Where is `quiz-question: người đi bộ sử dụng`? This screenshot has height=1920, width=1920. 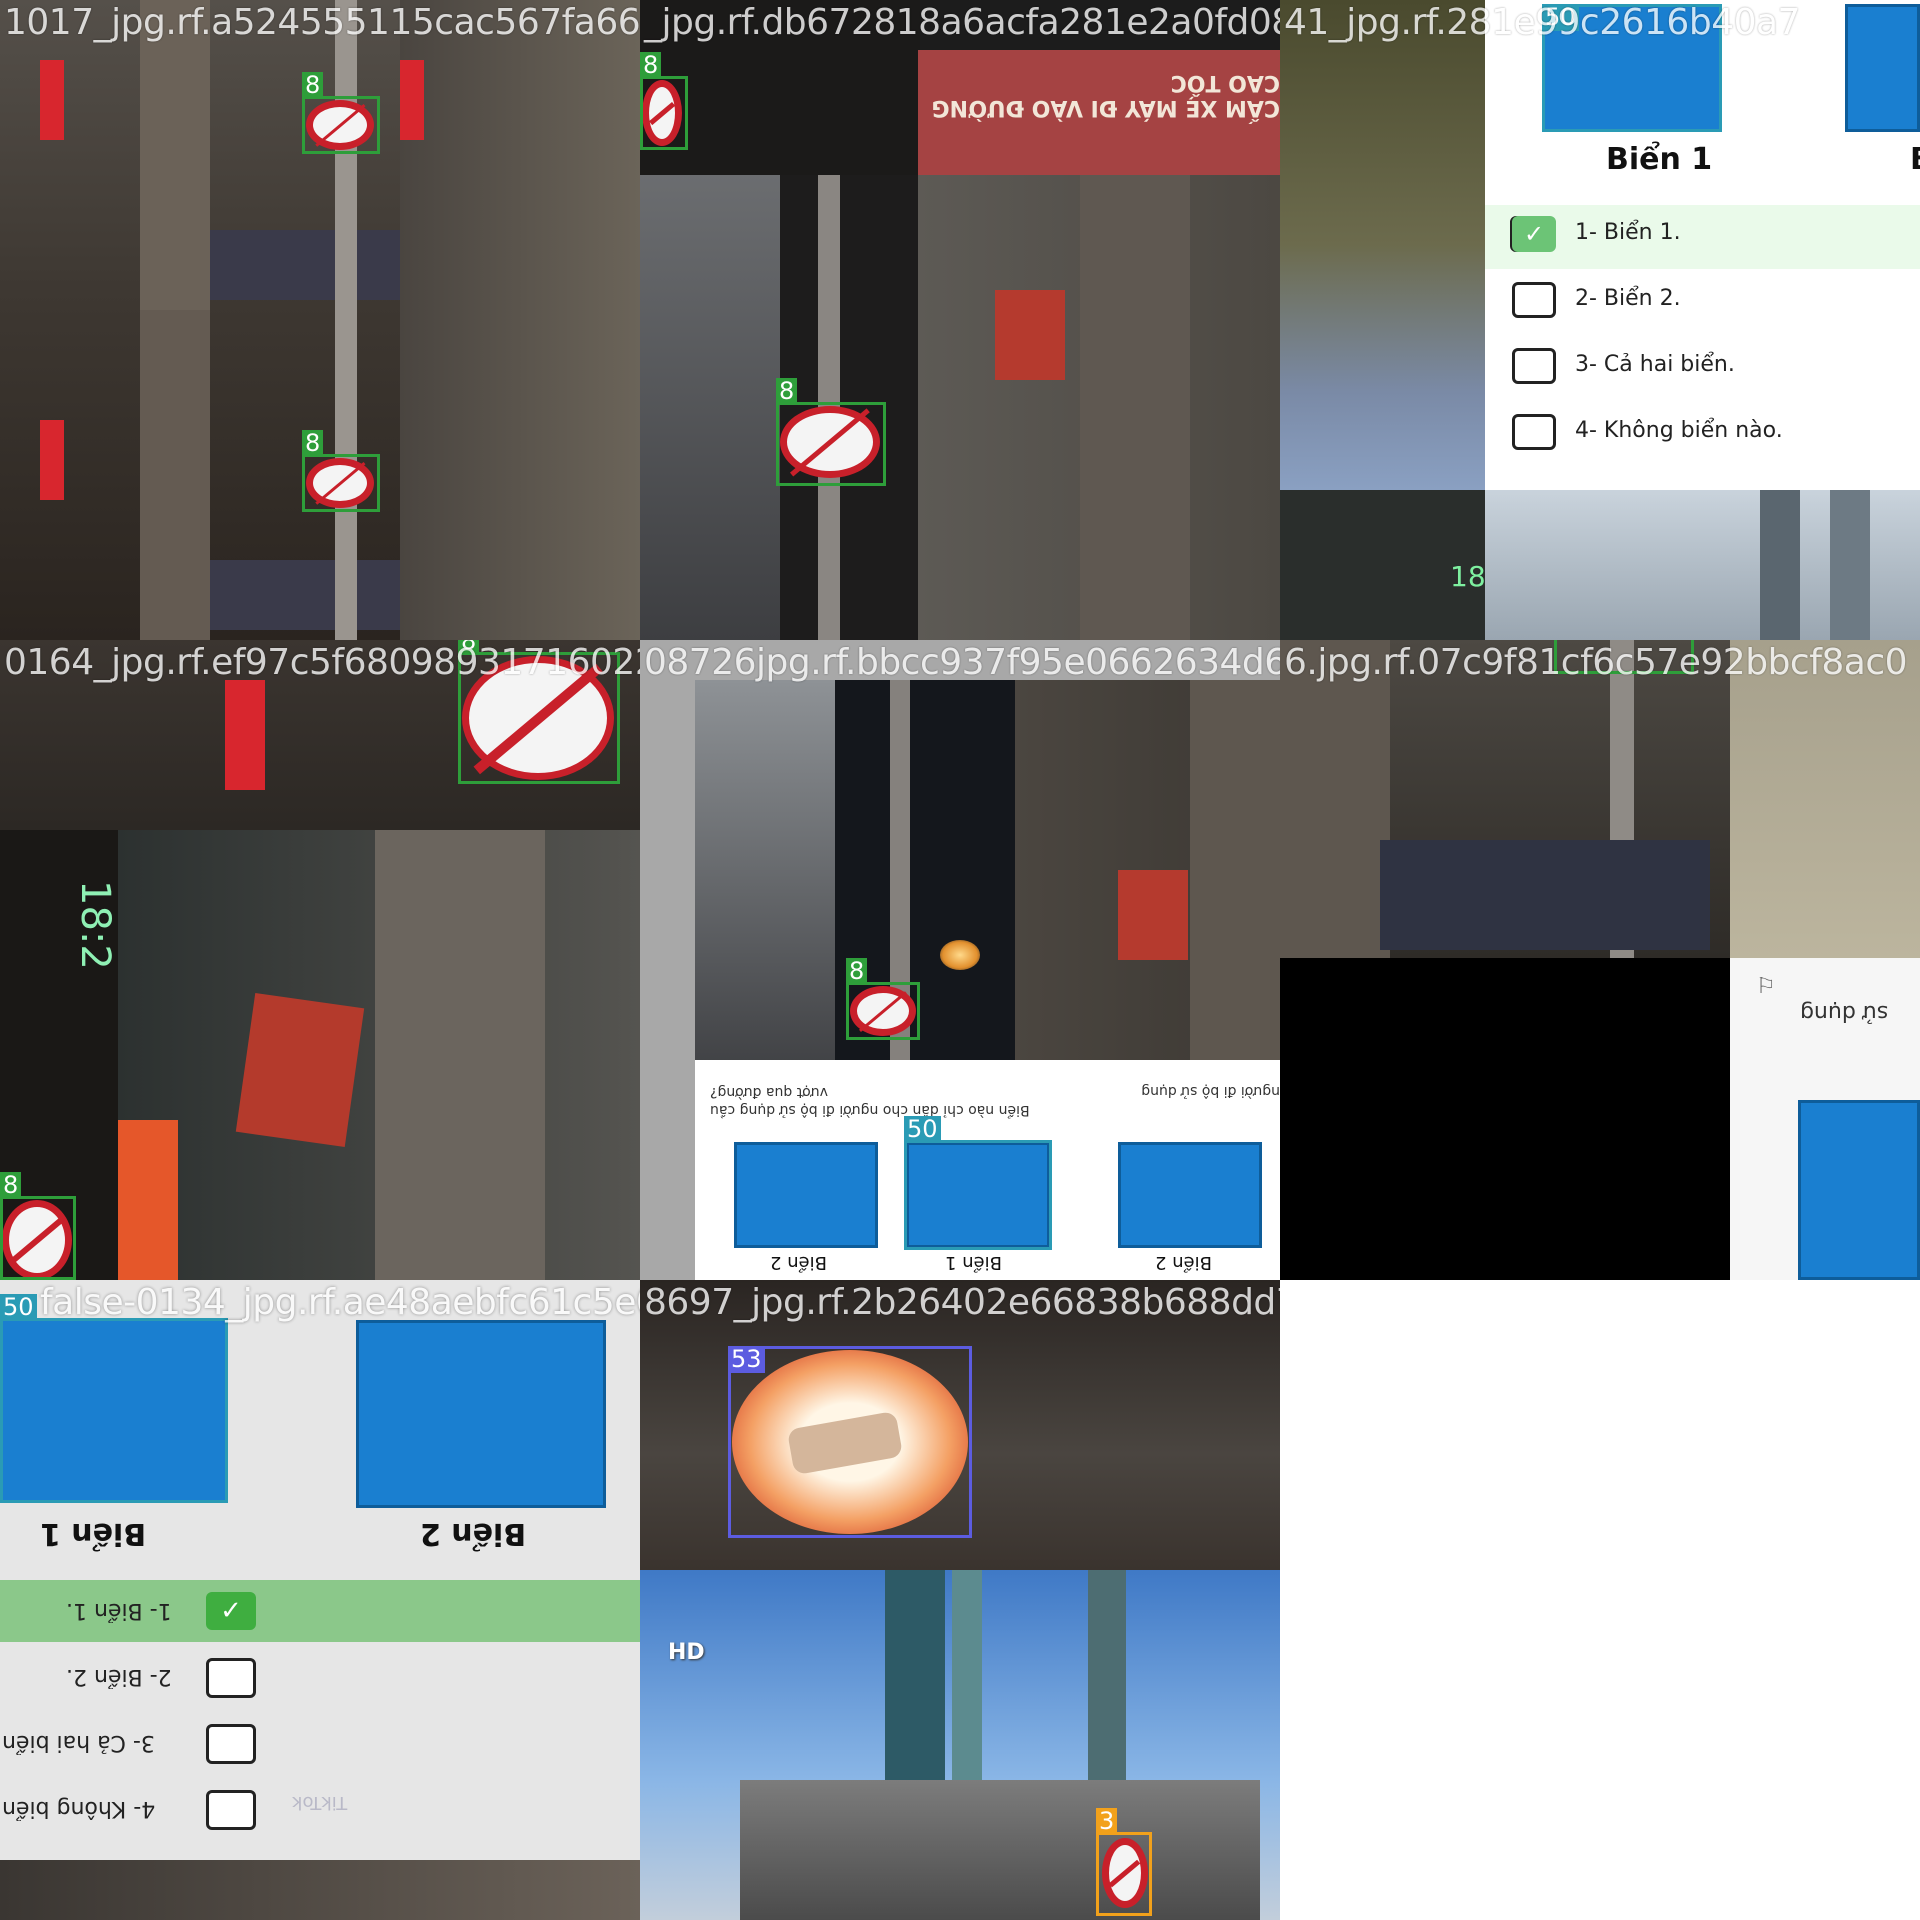
quiz-question: người đi bộ sử dụng is located at coordinates (1200, 1091).